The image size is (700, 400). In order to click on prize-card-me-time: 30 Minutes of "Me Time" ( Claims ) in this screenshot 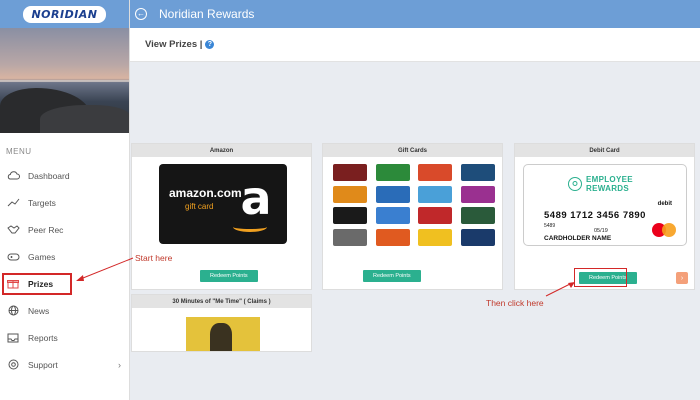, I will do `click(221, 323)`.